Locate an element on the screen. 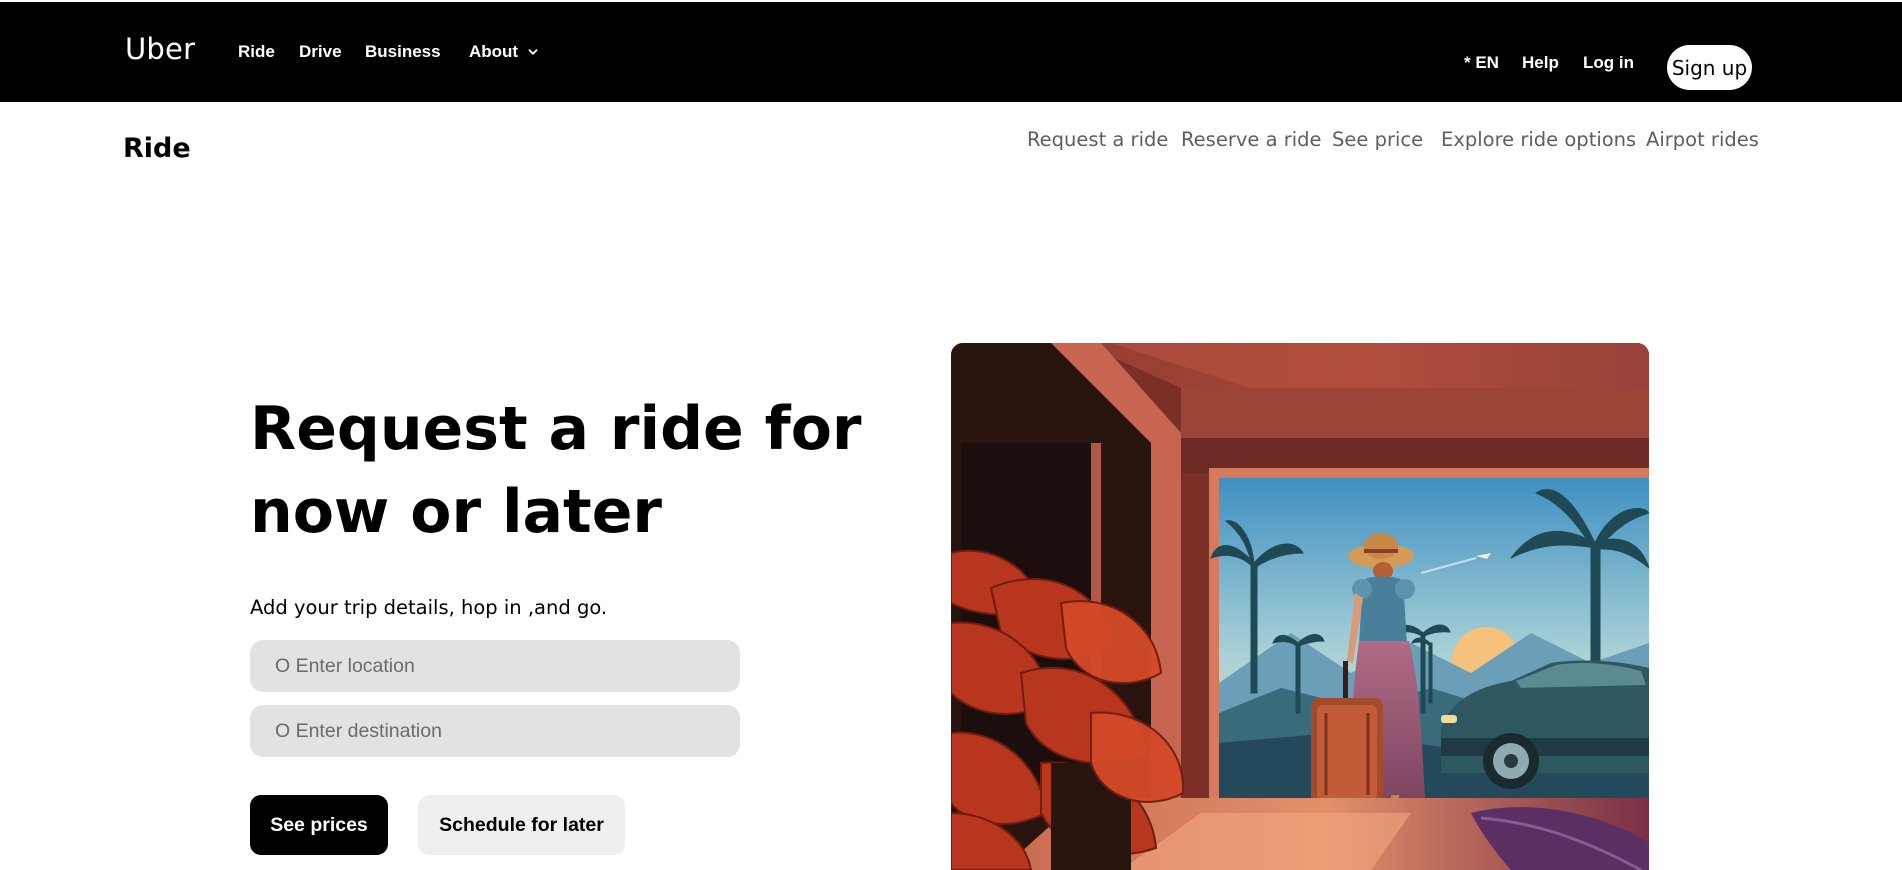 The width and height of the screenshot is (1902, 870). schedule-later-button: Schedule for later is located at coordinates (521, 825).